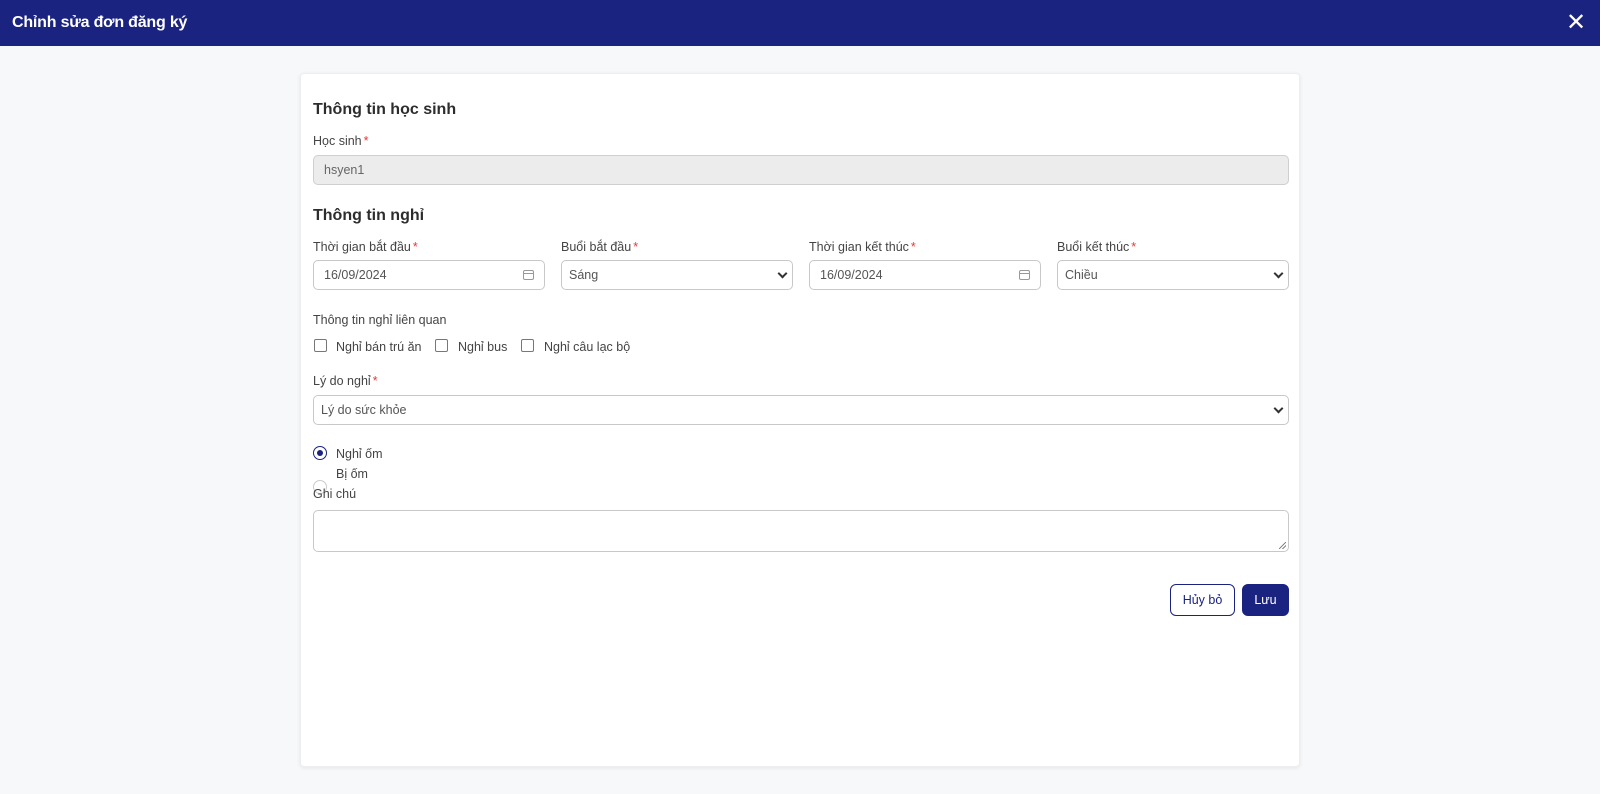 The height and width of the screenshot is (794, 1600). What do you see at coordinates (365, 247) in the screenshot?
I see `start-date-label: Thời gian bắt đầu *` at bounding box center [365, 247].